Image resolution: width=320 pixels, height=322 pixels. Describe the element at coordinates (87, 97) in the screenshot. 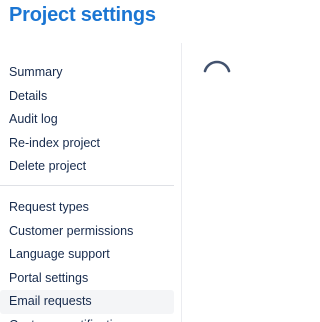

I see `sidebar-item-details: Details` at that location.